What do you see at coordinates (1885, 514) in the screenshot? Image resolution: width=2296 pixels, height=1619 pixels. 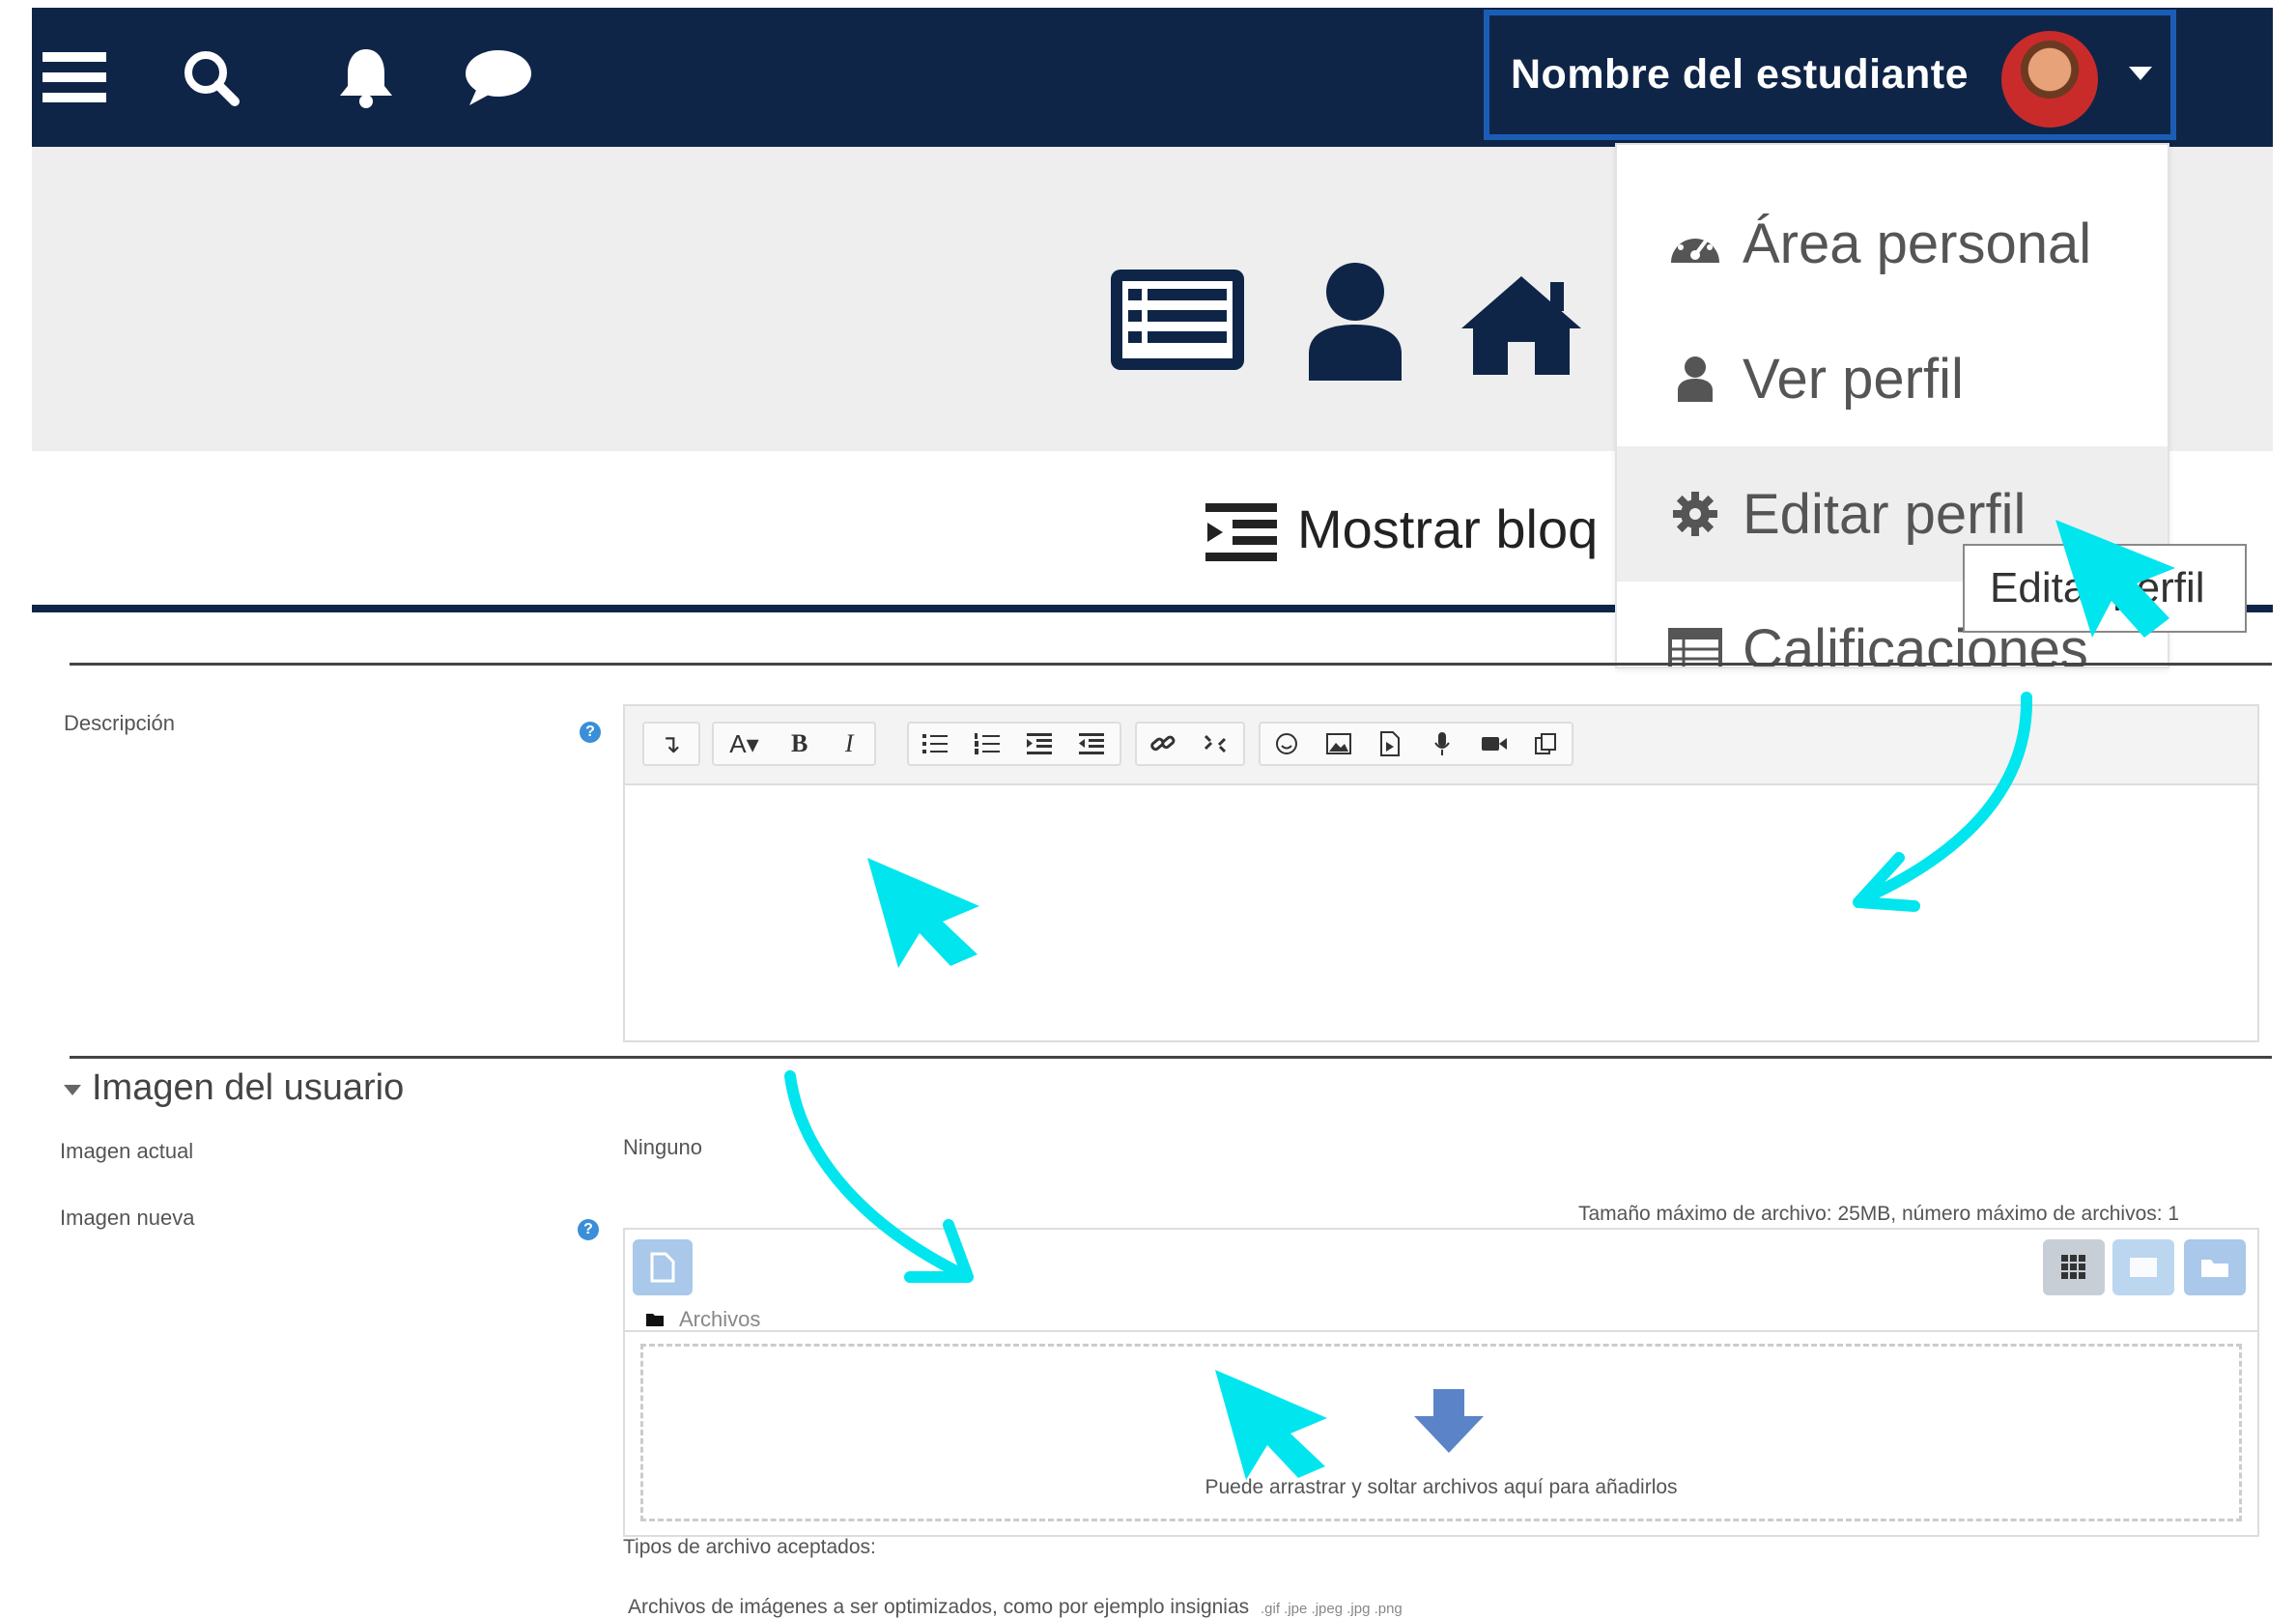 I see `menu-item-label: Editar perfil` at bounding box center [1885, 514].